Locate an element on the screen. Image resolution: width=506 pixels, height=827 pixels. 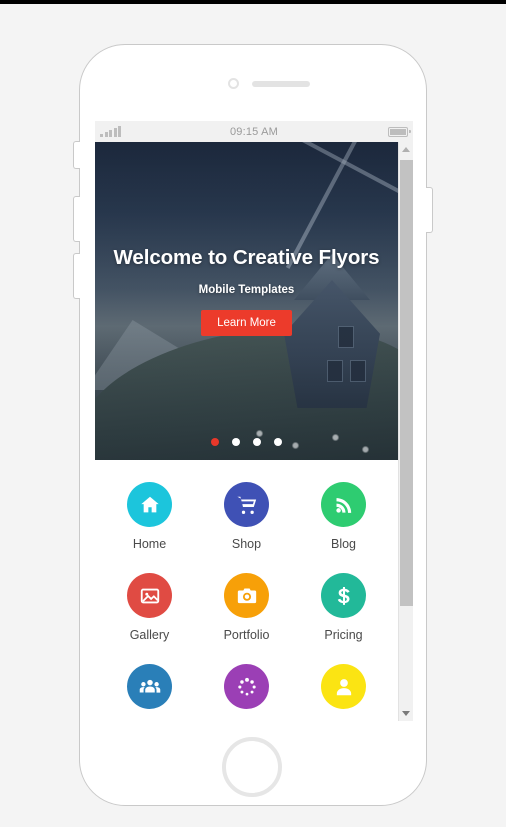
earpiece-speaker is located at coordinates (281, 84).